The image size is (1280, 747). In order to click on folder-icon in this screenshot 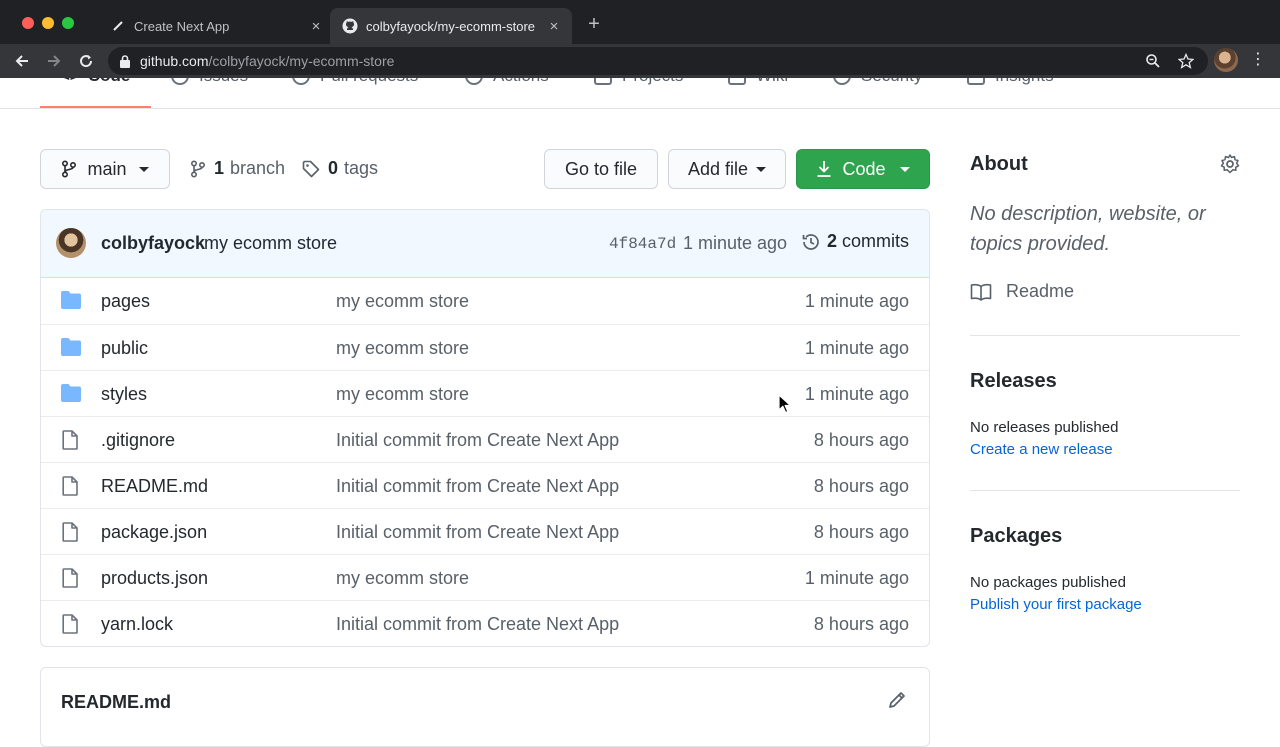, I will do `click(71, 348)`.